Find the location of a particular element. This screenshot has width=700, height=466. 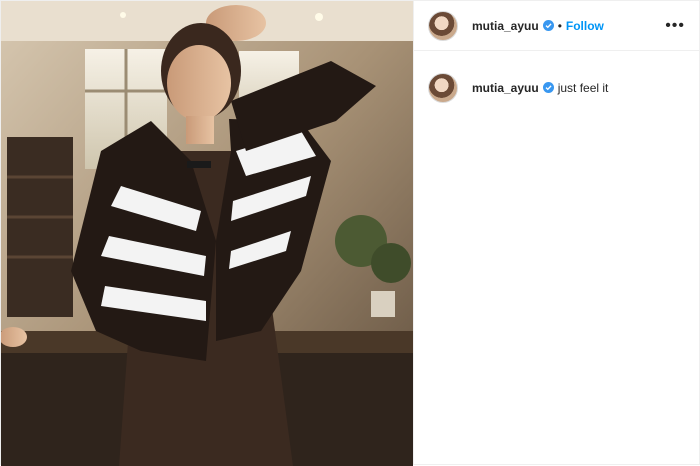

more-options-icon: ••• is located at coordinates (675, 25).